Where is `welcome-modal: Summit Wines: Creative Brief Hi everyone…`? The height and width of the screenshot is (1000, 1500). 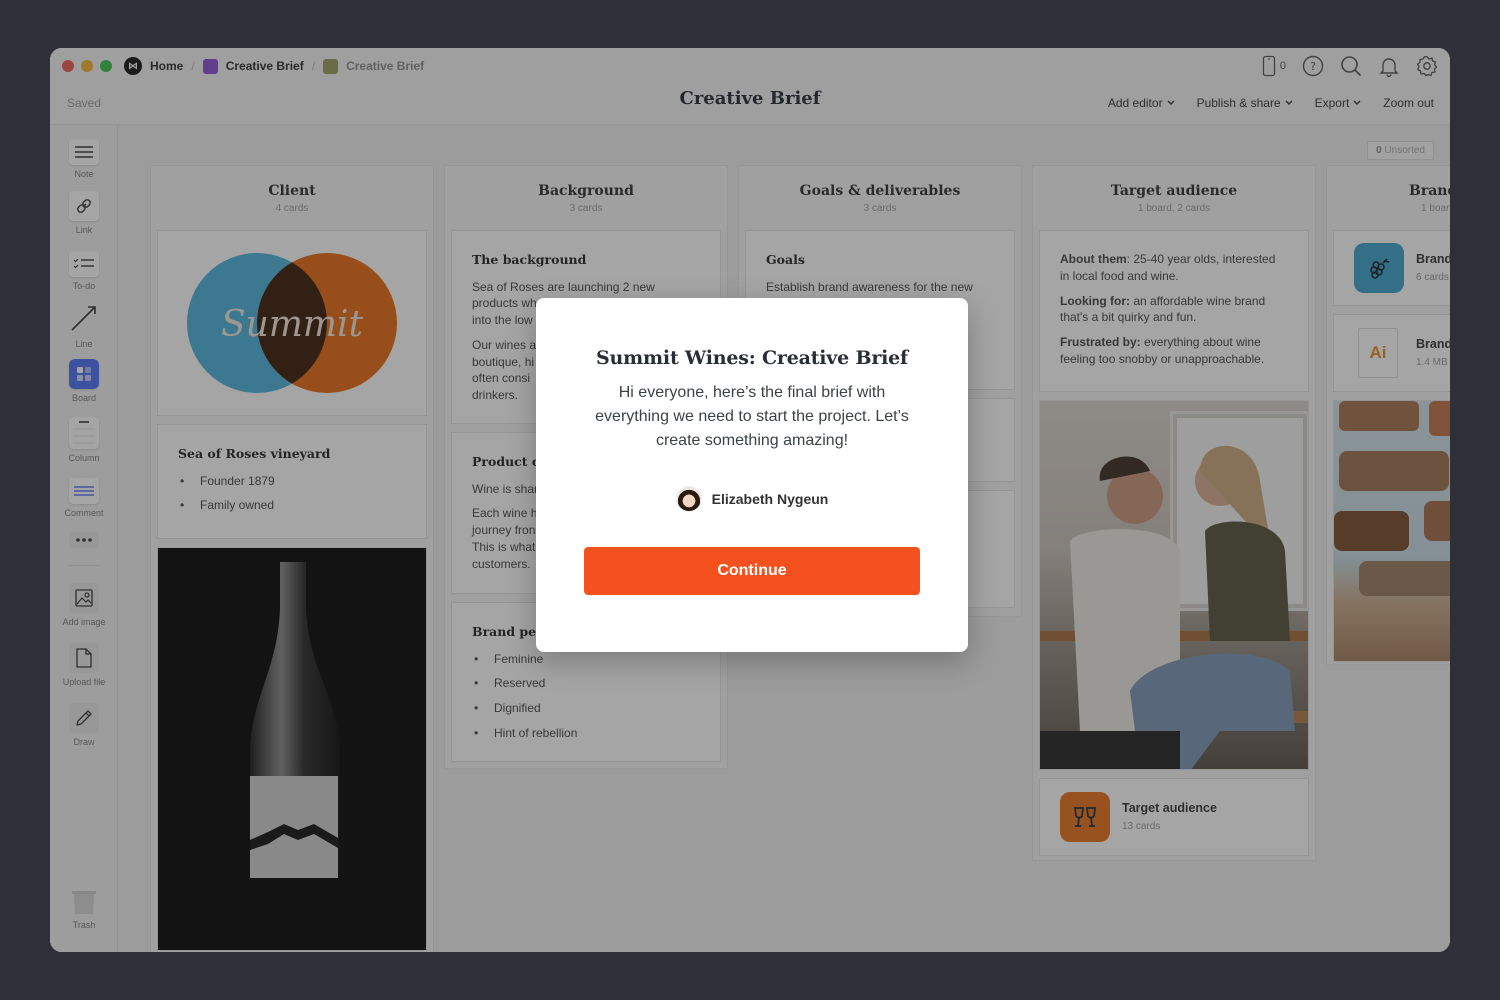 welcome-modal: Summit Wines: Creative Brief Hi everyone… is located at coordinates (752, 475).